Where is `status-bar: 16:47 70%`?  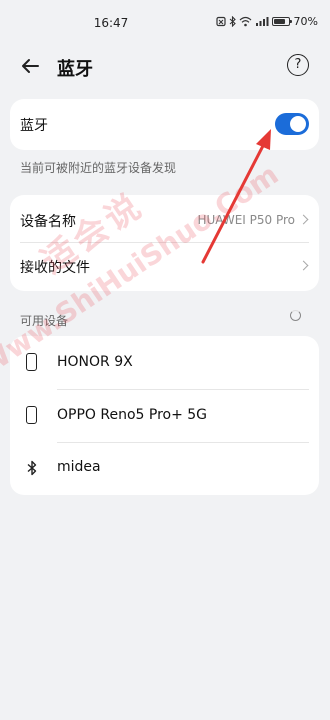
status-bar: 16:47 70% is located at coordinates (165, 22).